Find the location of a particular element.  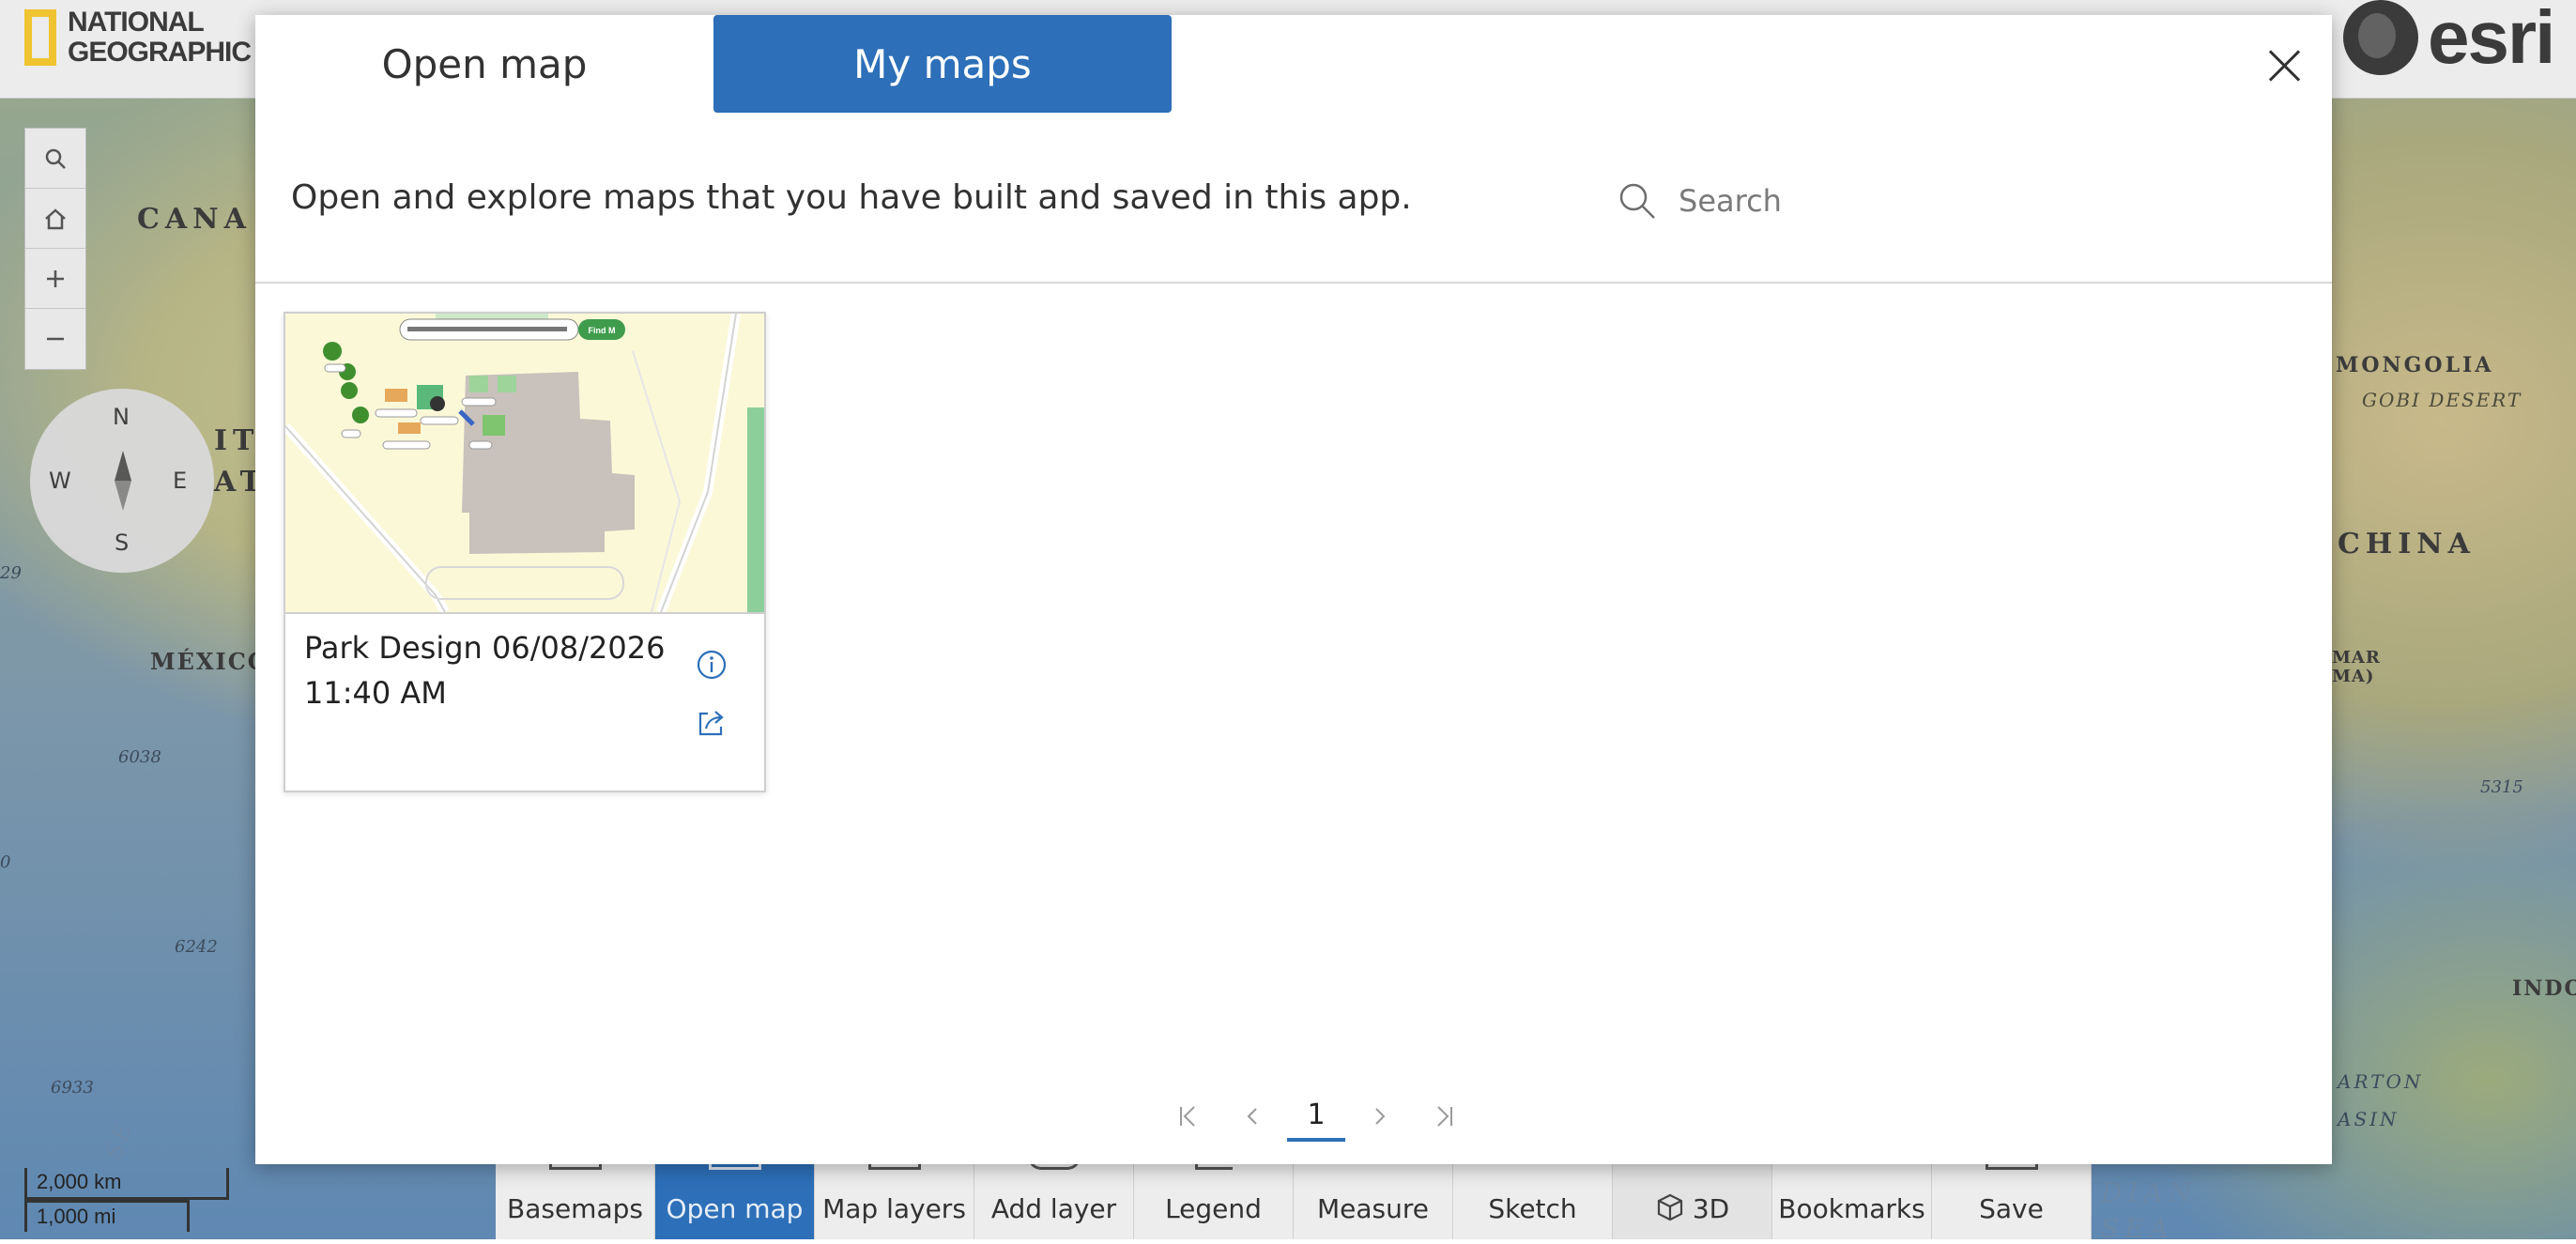

tool-sketch: Sketch is located at coordinates (1533, 1198).